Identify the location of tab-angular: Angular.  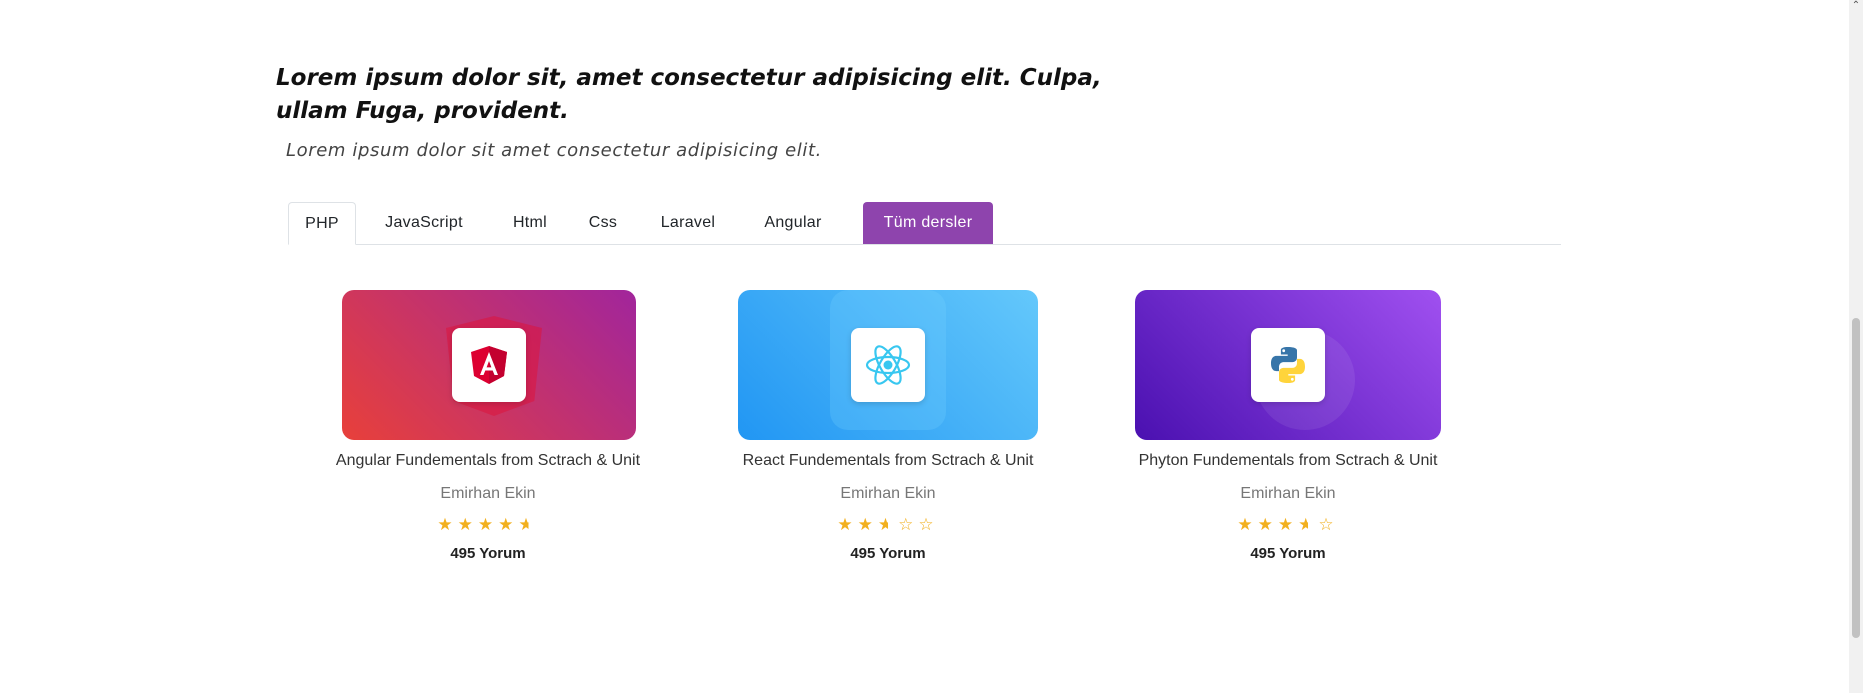
(793, 223).